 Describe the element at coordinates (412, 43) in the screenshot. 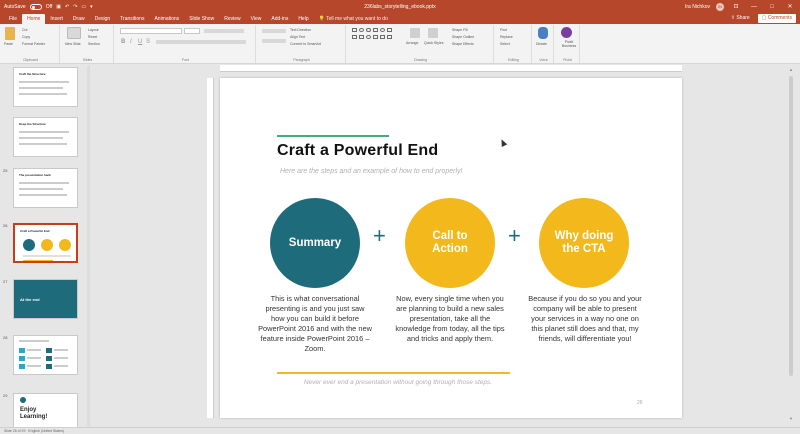

I see `arrange-button: Arrange` at that location.